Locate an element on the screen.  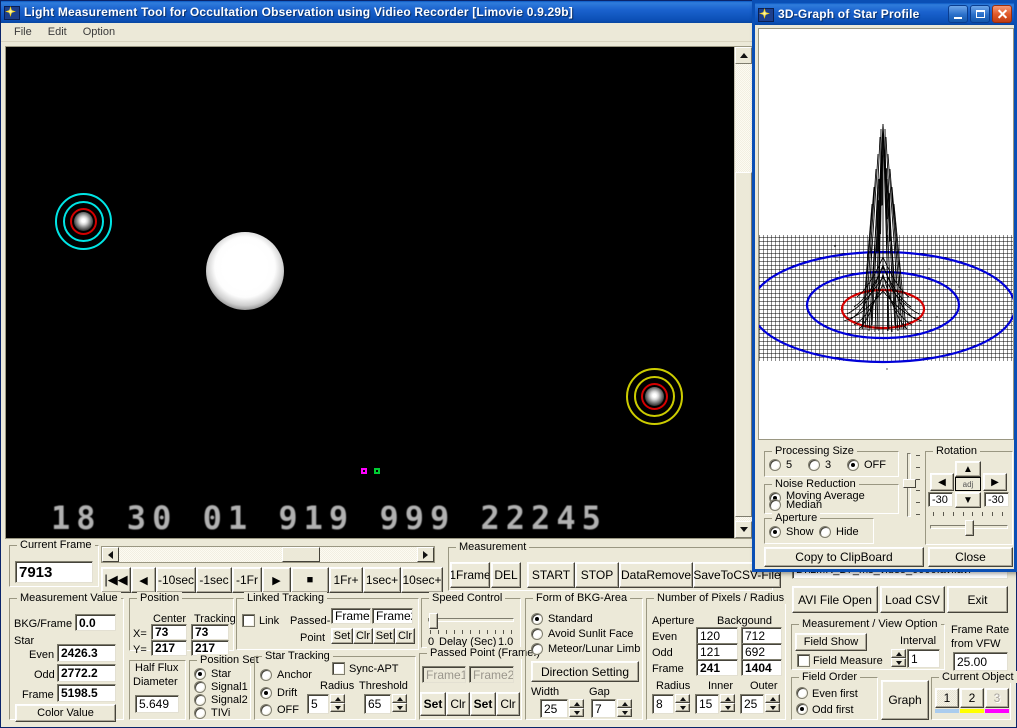
speed-slider-thumb is located at coordinates (433, 621).